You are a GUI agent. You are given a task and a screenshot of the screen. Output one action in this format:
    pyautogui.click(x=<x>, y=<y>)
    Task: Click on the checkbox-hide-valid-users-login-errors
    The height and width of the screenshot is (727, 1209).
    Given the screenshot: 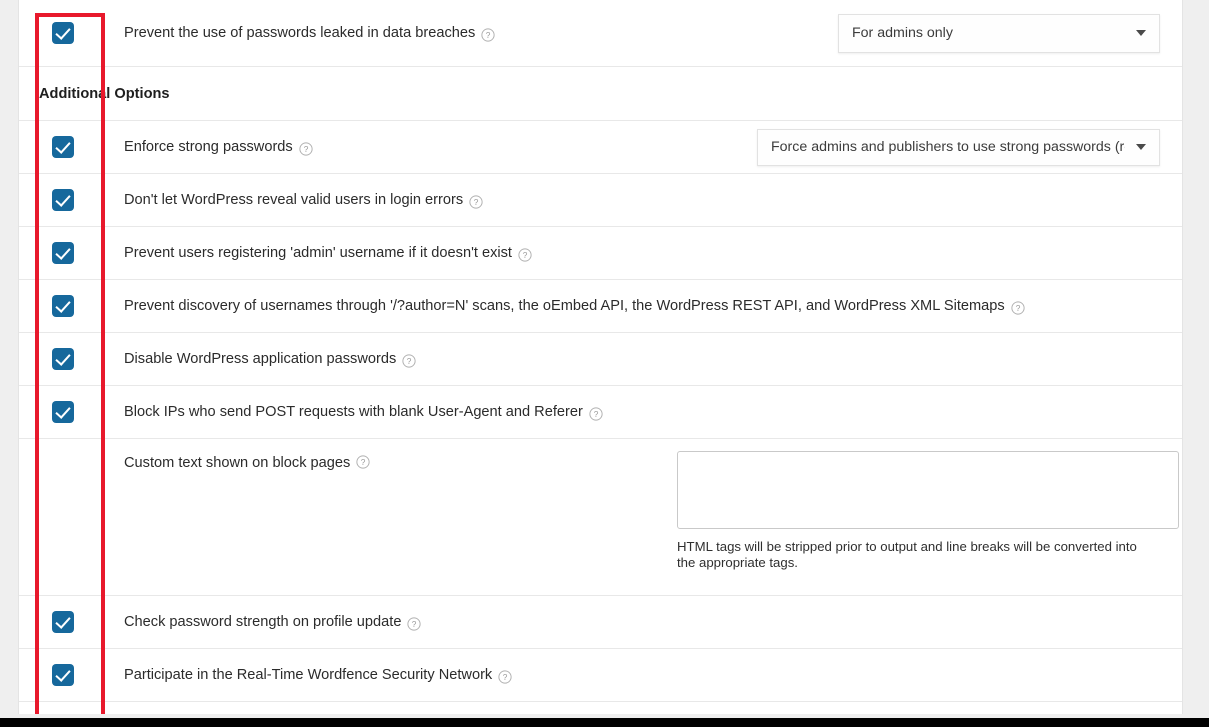 What is the action you would take?
    pyautogui.click(x=62, y=200)
    